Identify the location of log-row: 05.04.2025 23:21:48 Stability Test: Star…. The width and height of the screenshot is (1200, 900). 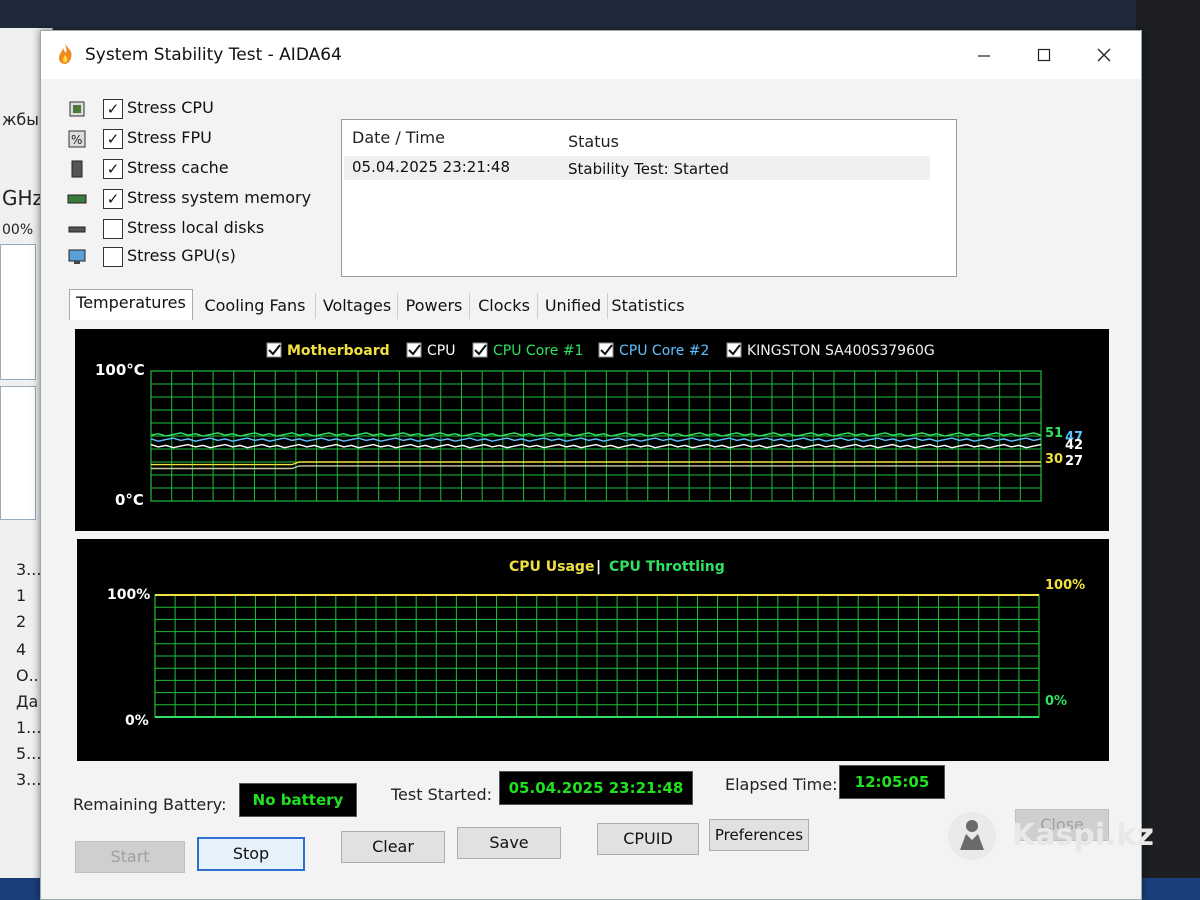
(637, 168).